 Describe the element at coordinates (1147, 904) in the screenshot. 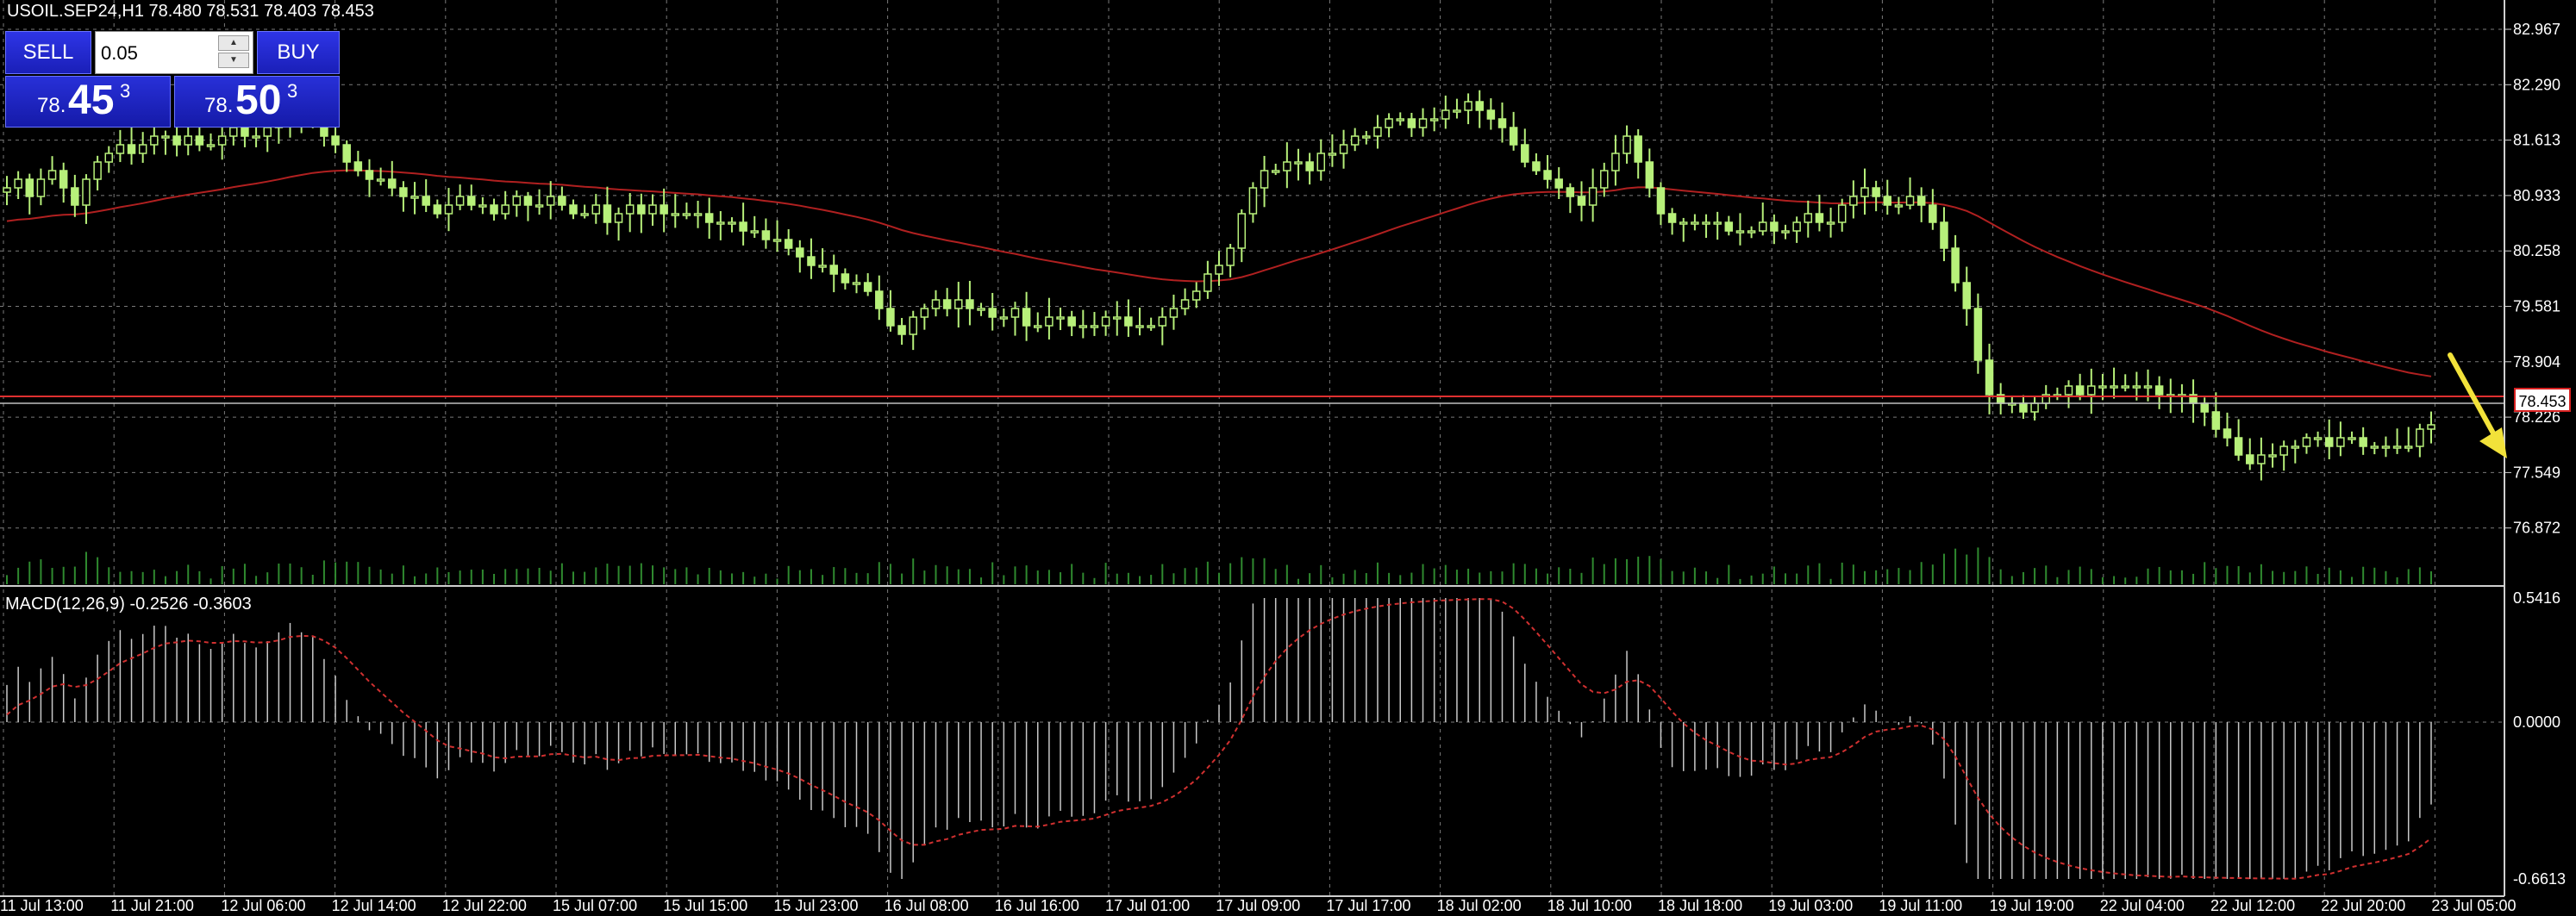

I see `time-axis-label: 17 Jul 01:00` at that location.